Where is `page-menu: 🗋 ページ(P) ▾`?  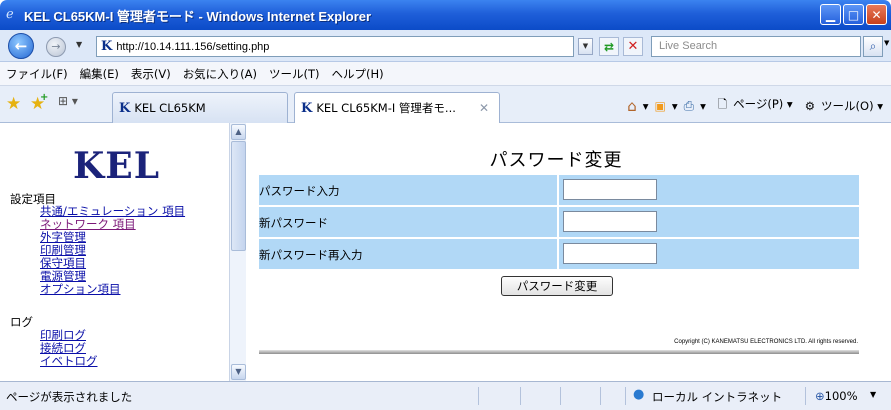
page-menu: 🗋 ページ(P) ▾ is located at coordinates (752, 106).